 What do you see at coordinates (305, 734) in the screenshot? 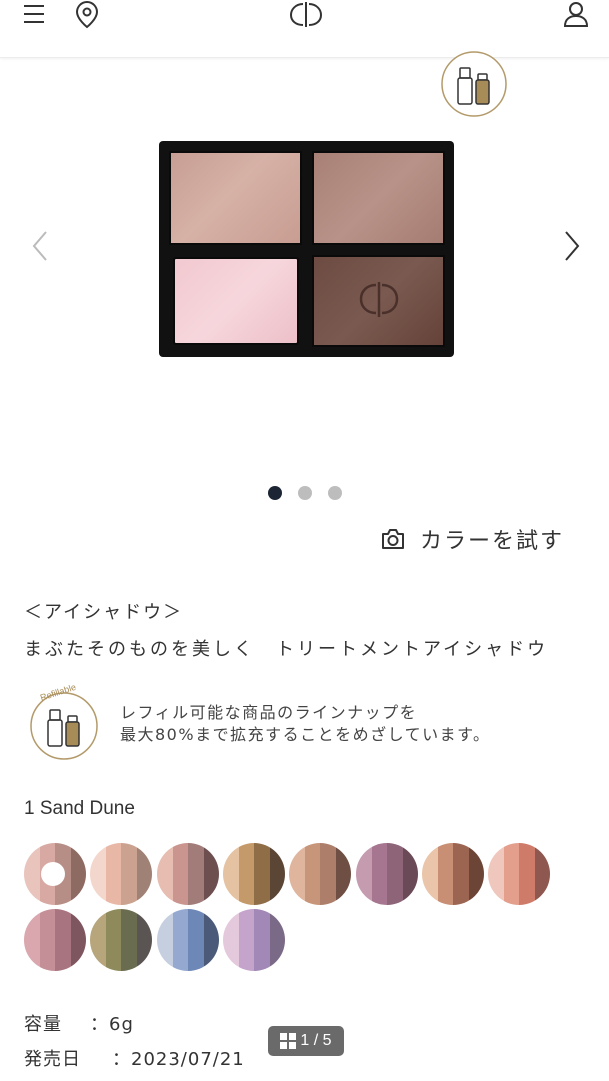
I see `refill-notice-line: 最大80%まで拡充することをめざしています。` at bounding box center [305, 734].